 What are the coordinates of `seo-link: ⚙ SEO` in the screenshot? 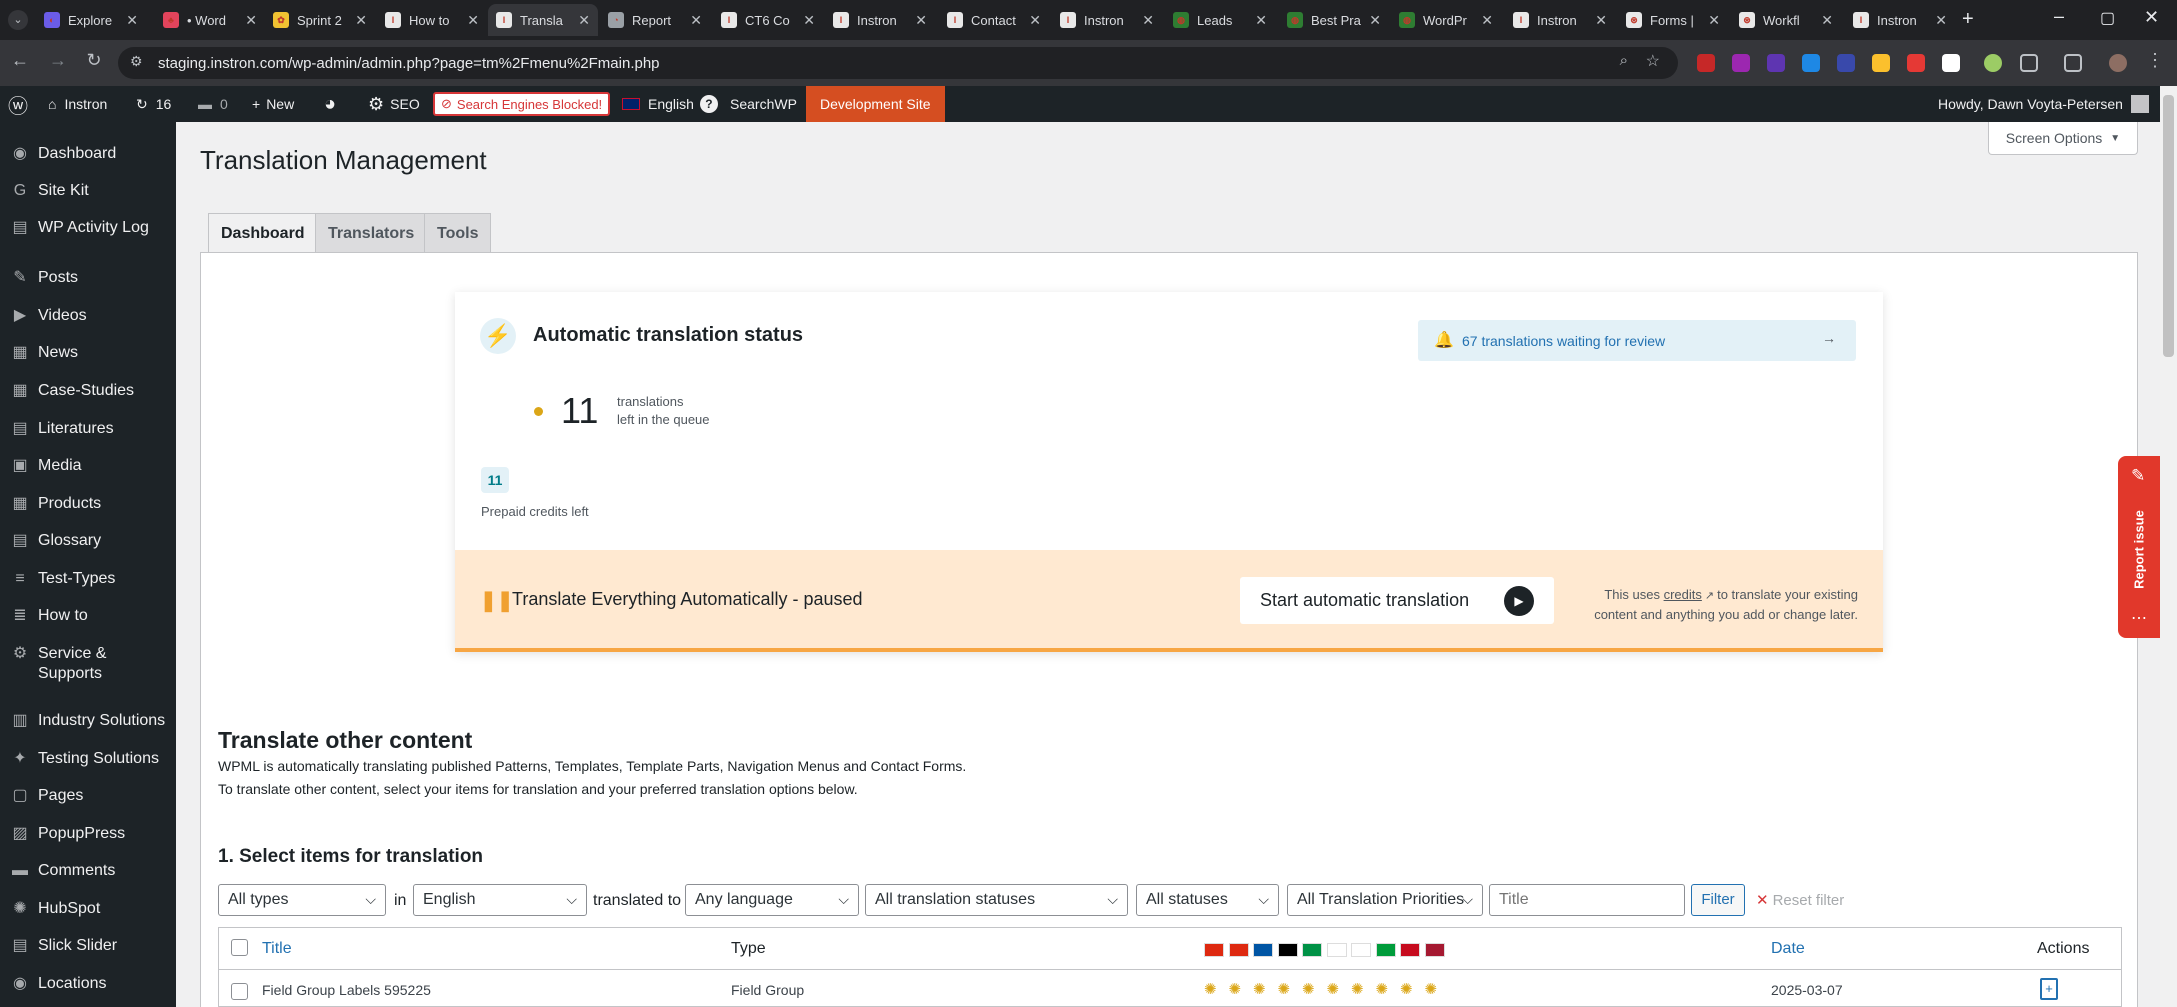 It's located at (394, 104).